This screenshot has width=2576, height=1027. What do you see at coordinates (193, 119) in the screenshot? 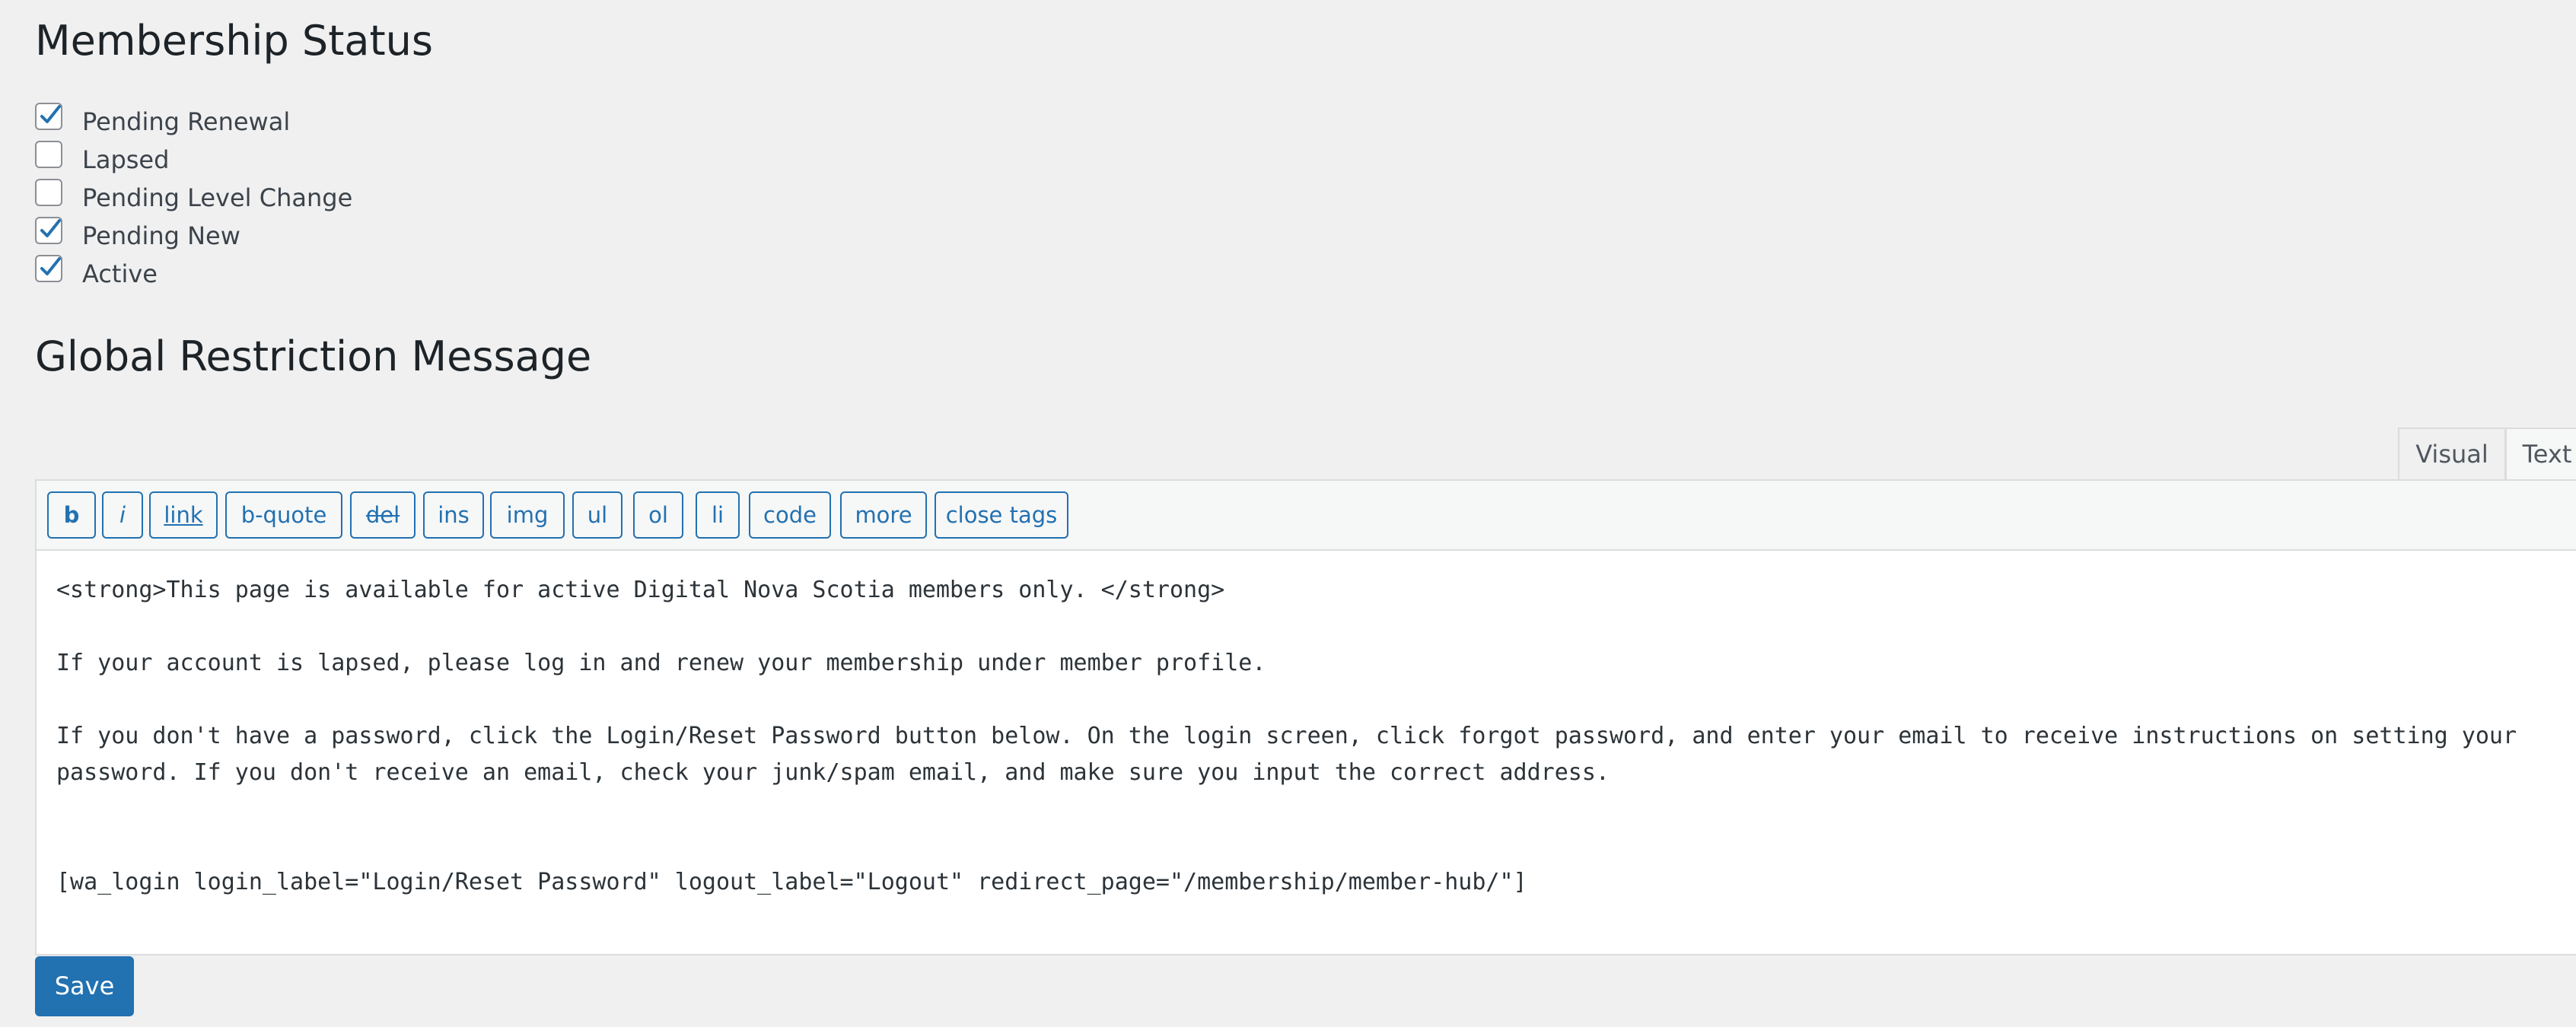
I see `status-option-pending-renewal: Pending Renewal` at bounding box center [193, 119].